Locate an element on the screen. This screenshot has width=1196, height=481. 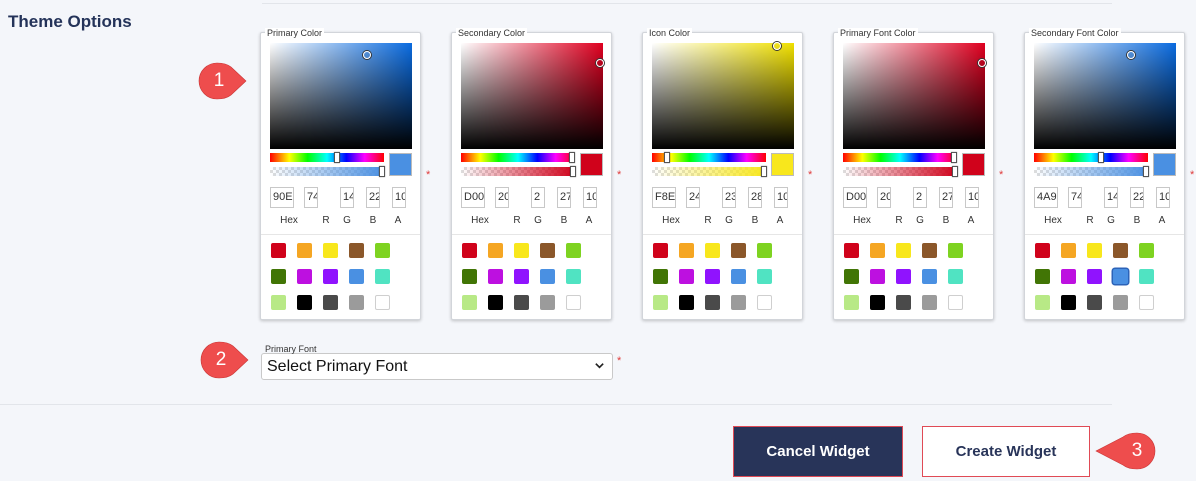
hex-input: 4A9( is located at coordinates (1046, 197).